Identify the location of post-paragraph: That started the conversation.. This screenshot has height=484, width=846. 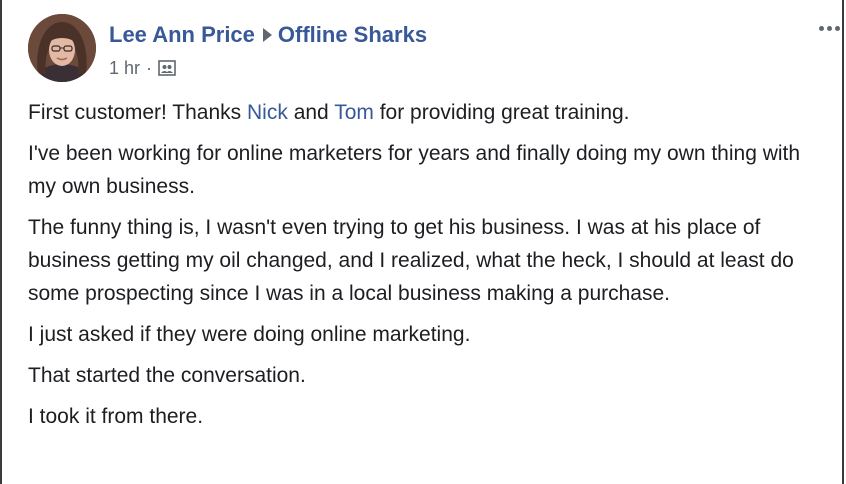
(167, 375).